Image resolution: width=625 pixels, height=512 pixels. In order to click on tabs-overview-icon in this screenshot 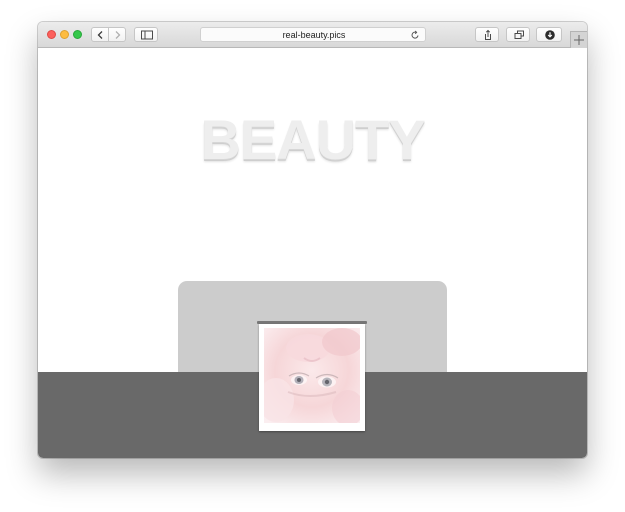, I will do `click(519, 34)`.